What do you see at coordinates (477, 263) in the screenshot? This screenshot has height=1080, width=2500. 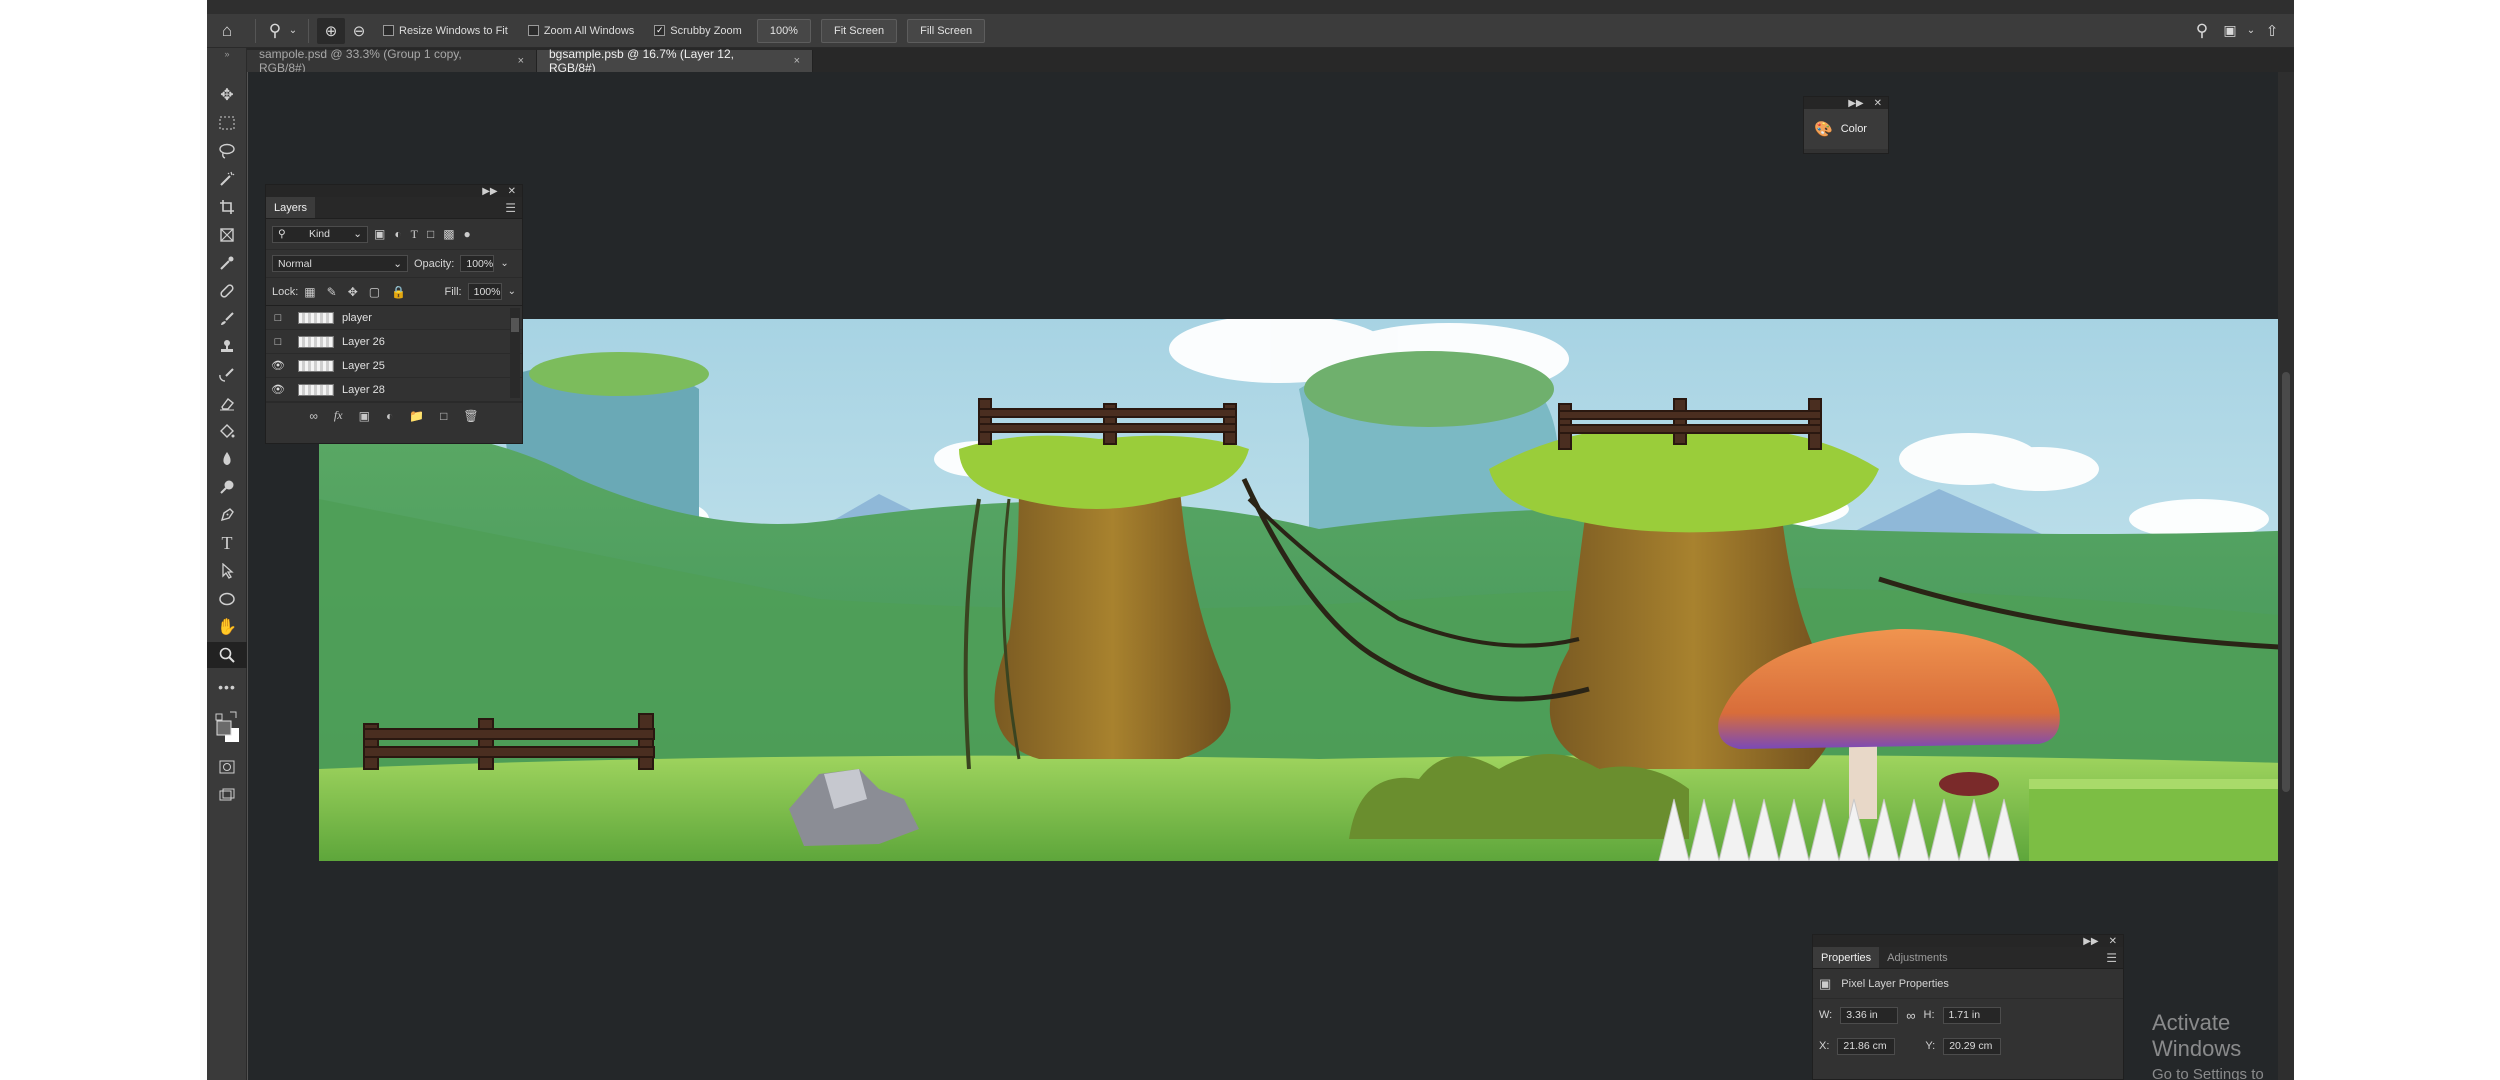 I see `opacity-input: 100%` at bounding box center [477, 263].